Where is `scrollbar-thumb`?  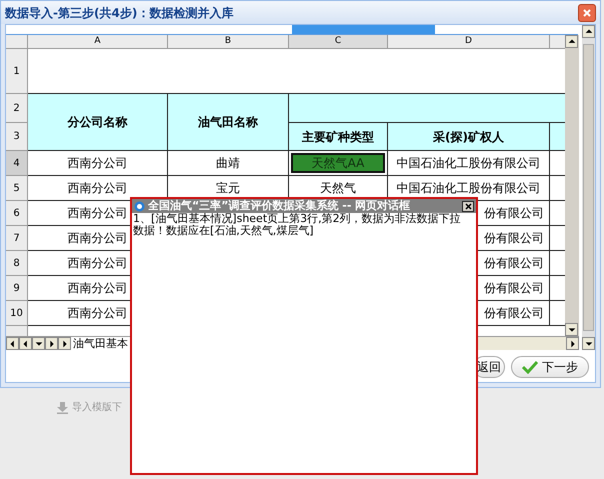
scrollbar-thumb is located at coordinates (588, 187).